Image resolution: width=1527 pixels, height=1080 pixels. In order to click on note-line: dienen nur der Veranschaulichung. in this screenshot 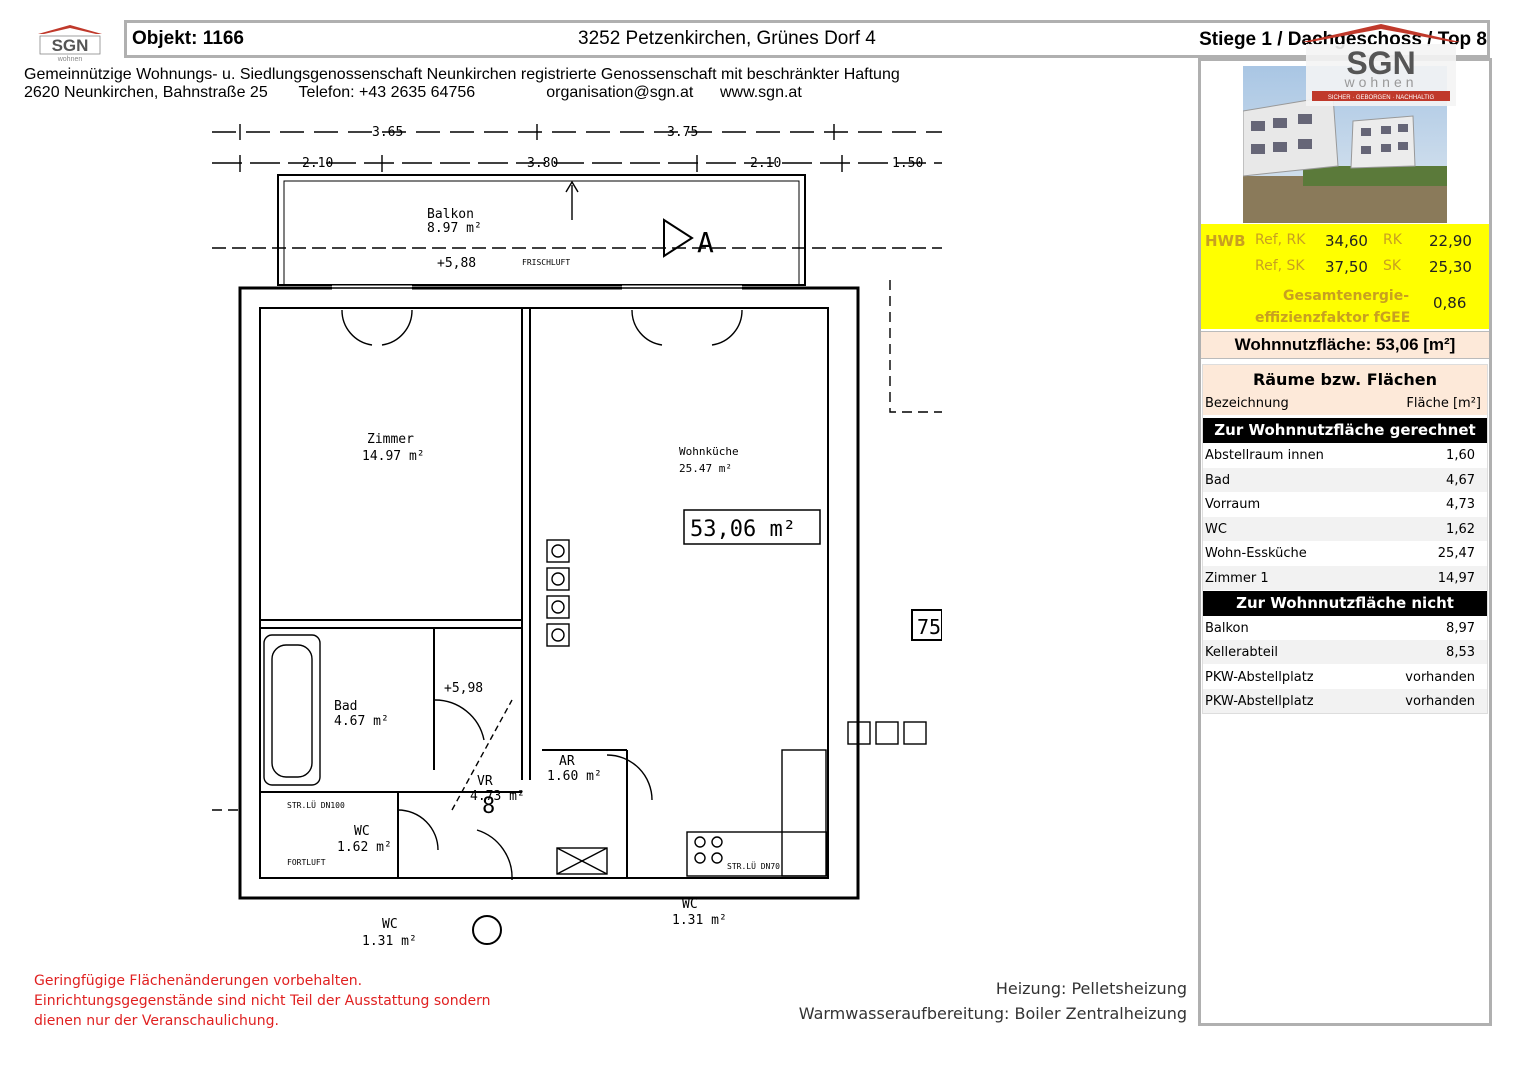, I will do `click(156, 1021)`.